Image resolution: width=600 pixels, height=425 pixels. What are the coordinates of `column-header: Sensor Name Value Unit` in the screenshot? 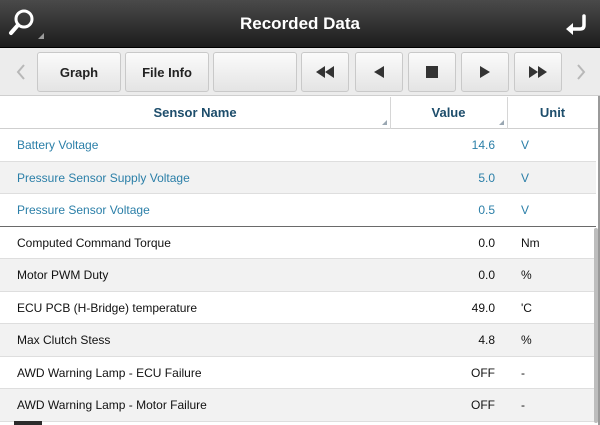 It's located at (300, 113).